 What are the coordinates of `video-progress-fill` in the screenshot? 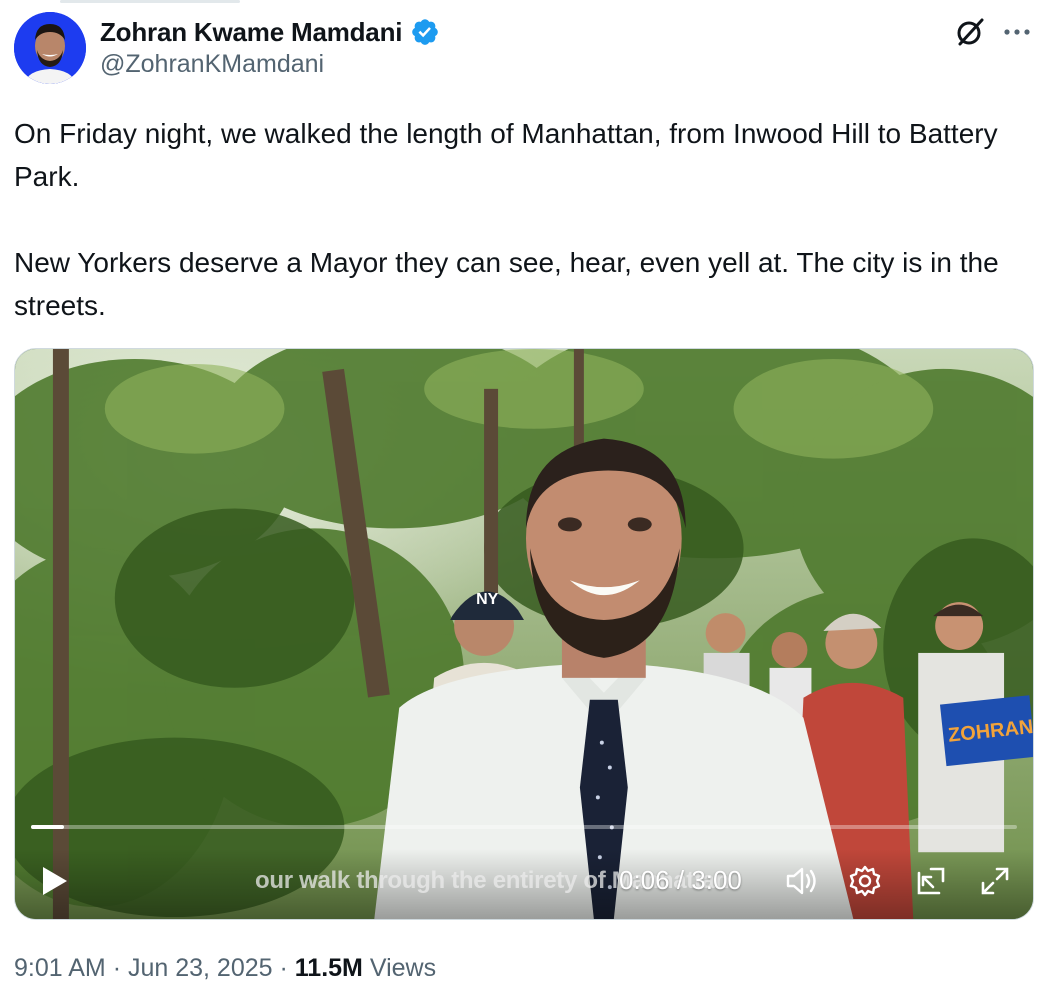 It's located at (47, 827).